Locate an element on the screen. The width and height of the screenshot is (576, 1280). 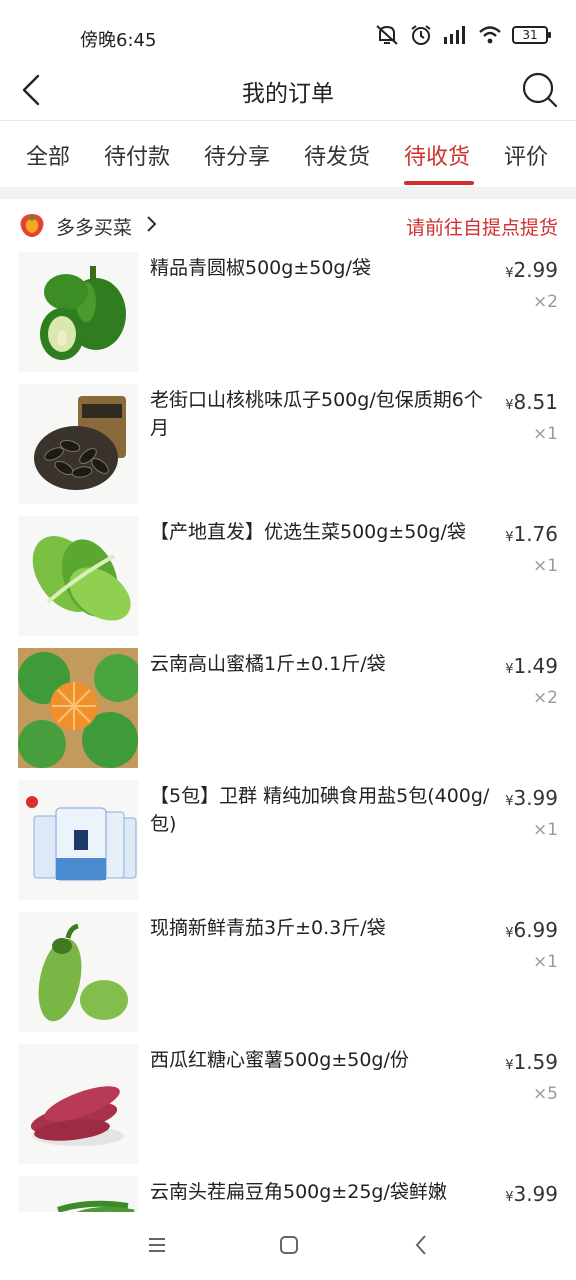
item-quantity: ×5 is located at coordinates (545, 1094).